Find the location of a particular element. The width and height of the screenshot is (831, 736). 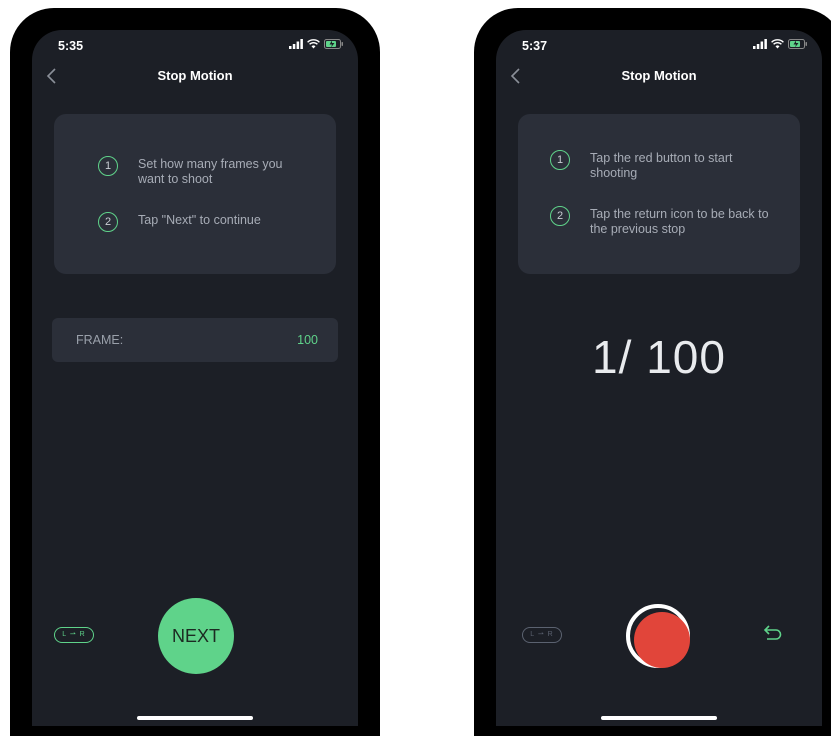

instruction-step: 1 Set how many frames you want to shoot is located at coordinates (217, 176).